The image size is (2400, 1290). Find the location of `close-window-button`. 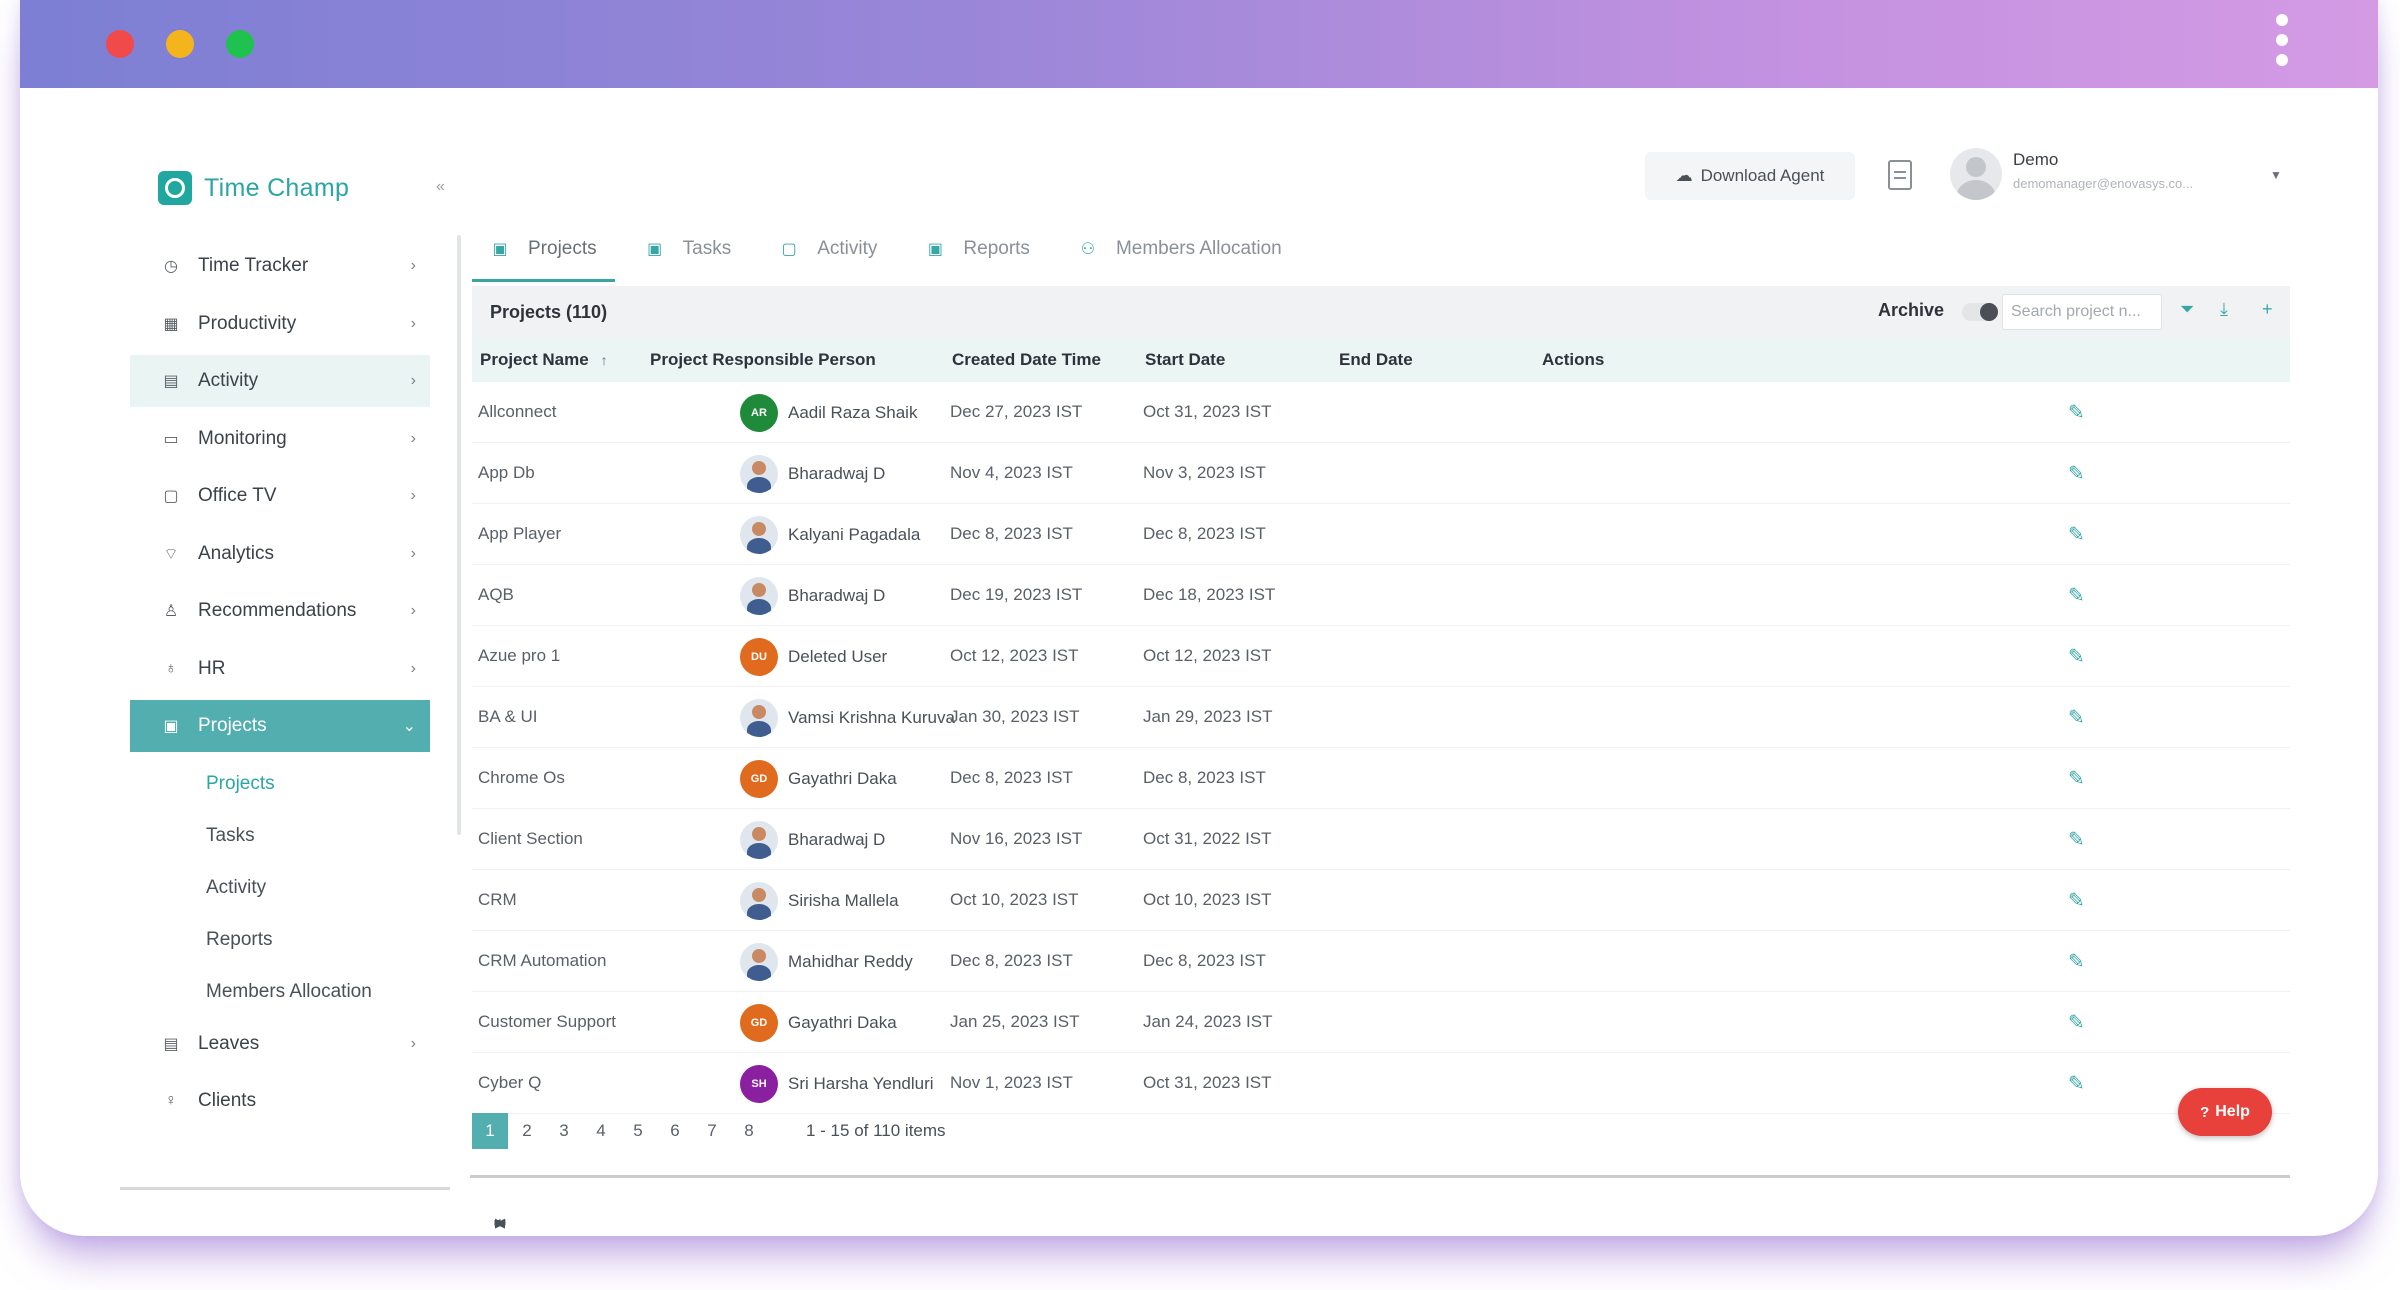

close-window-button is located at coordinates (120, 44).